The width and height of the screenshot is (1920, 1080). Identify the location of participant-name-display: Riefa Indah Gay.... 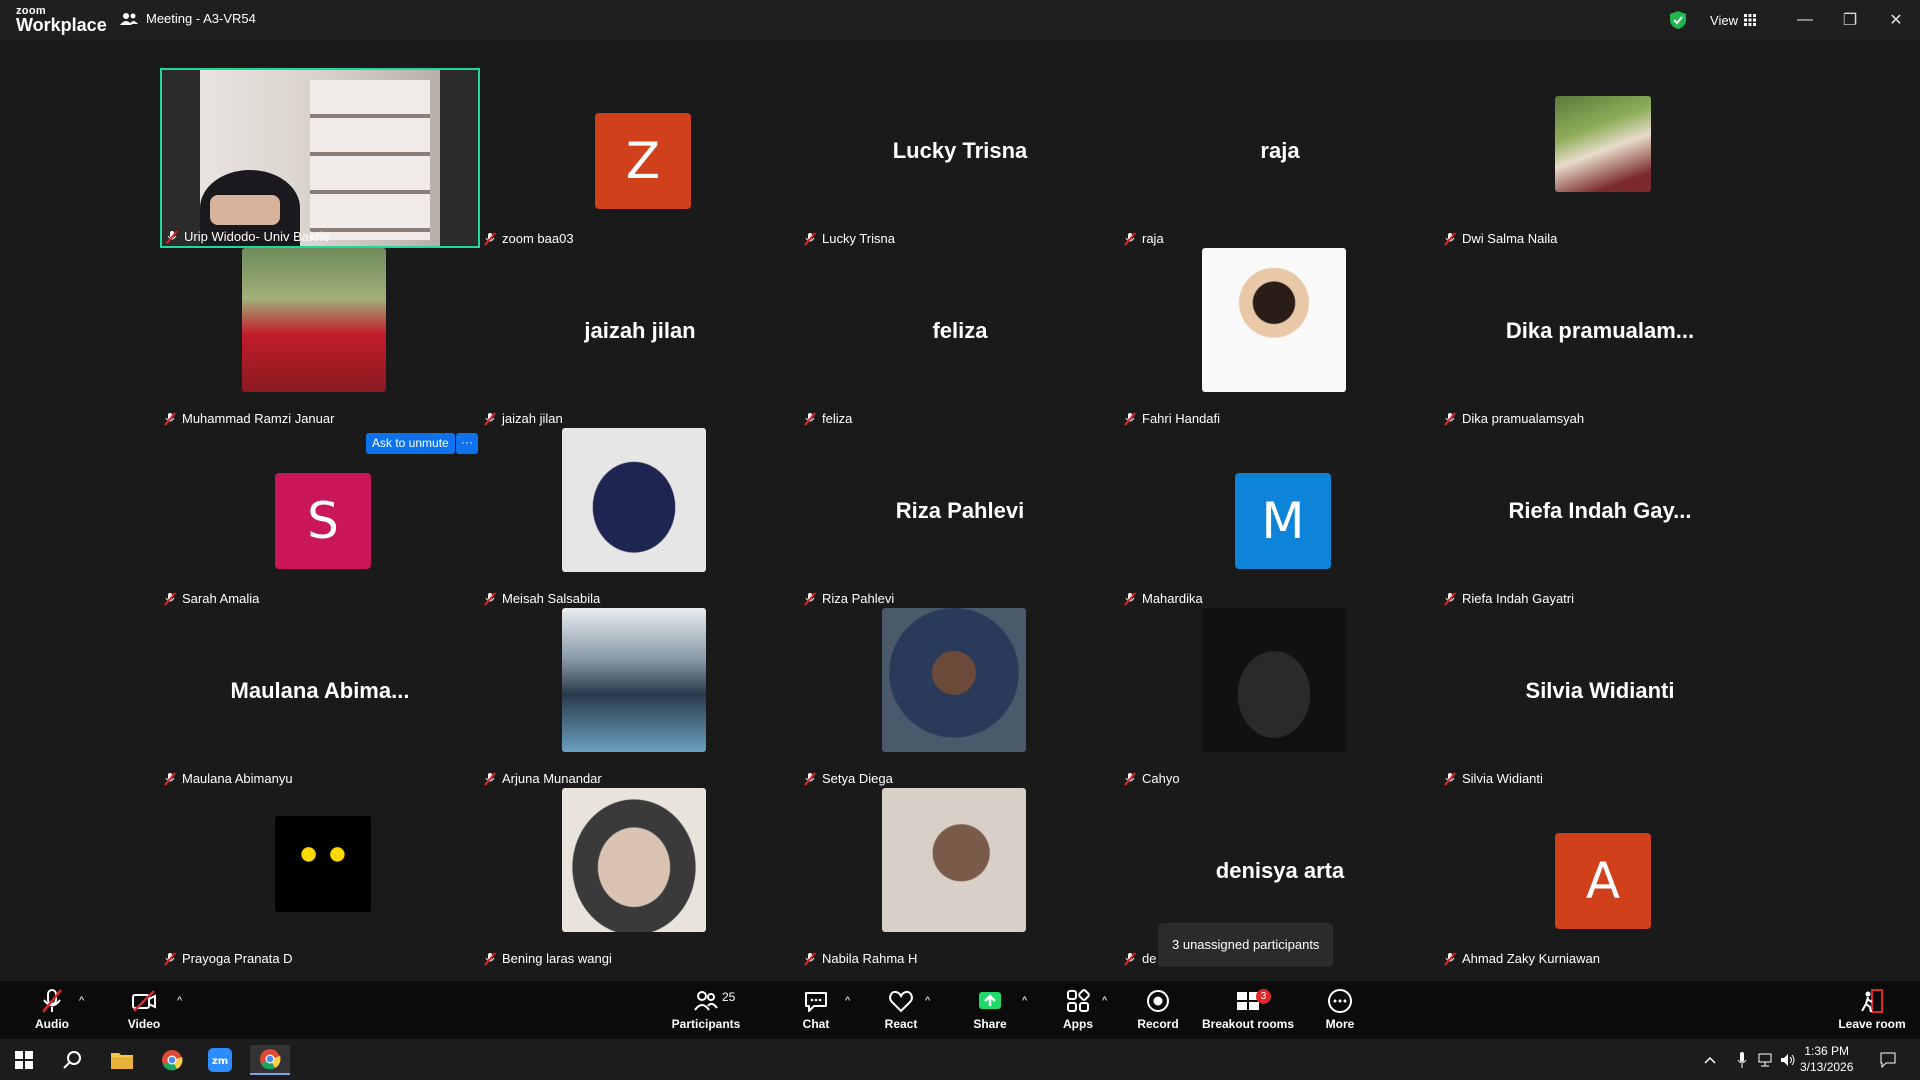
(1600, 510).